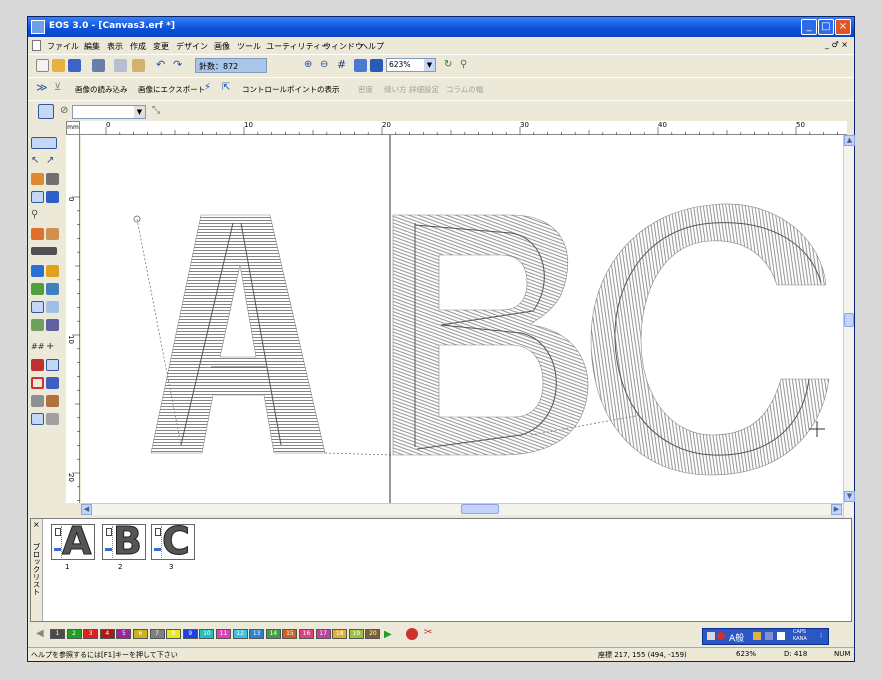 The image size is (882, 680). What do you see at coordinates (46, 111) in the screenshot?
I see `select-tool-icon` at bounding box center [46, 111].